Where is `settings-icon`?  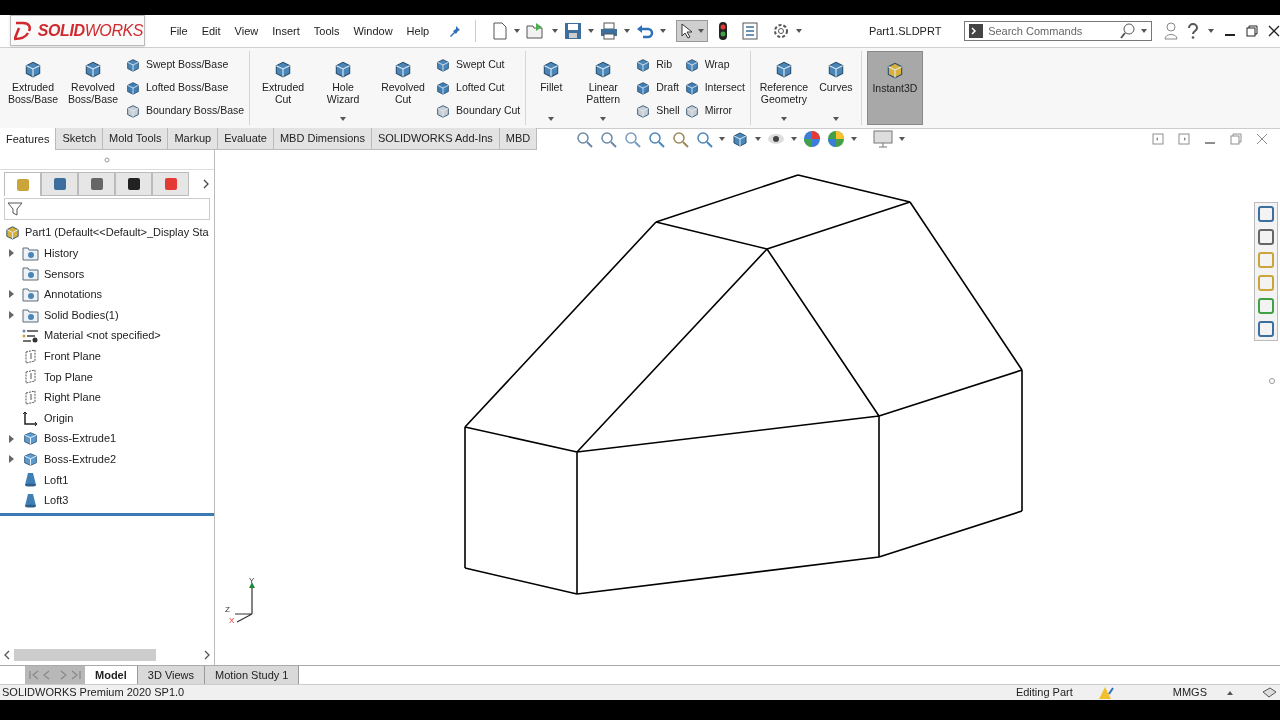 settings-icon is located at coordinates (781, 31).